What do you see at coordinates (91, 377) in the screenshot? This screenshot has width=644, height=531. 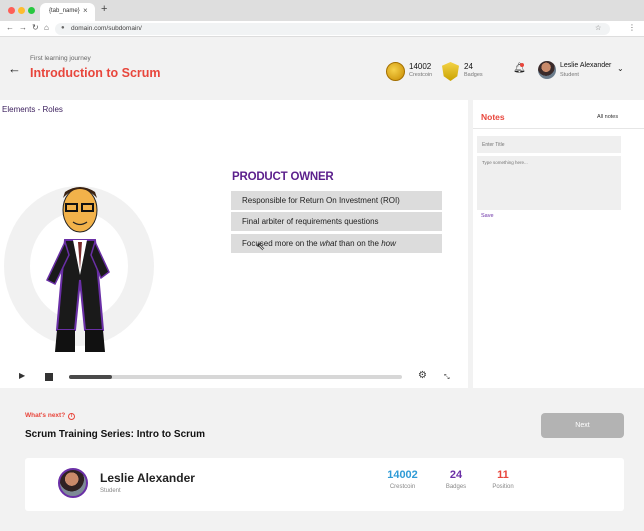 I see `video-progress-fill` at bounding box center [91, 377].